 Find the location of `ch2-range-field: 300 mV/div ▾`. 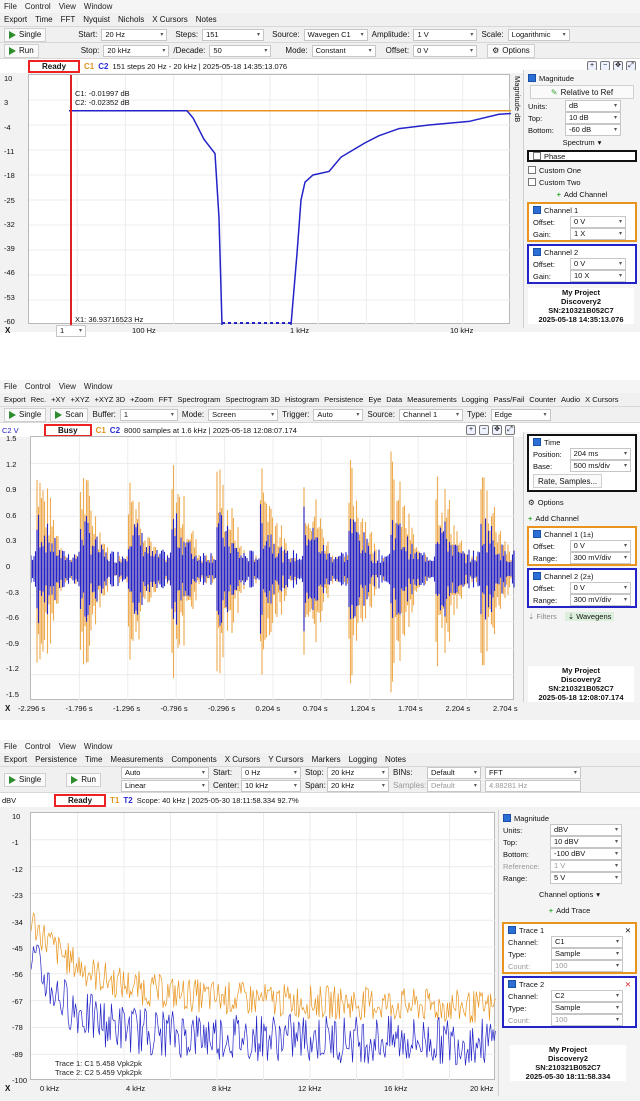

ch2-range-field: 300 mV/div ▾ is located at coordinates (600, 600).